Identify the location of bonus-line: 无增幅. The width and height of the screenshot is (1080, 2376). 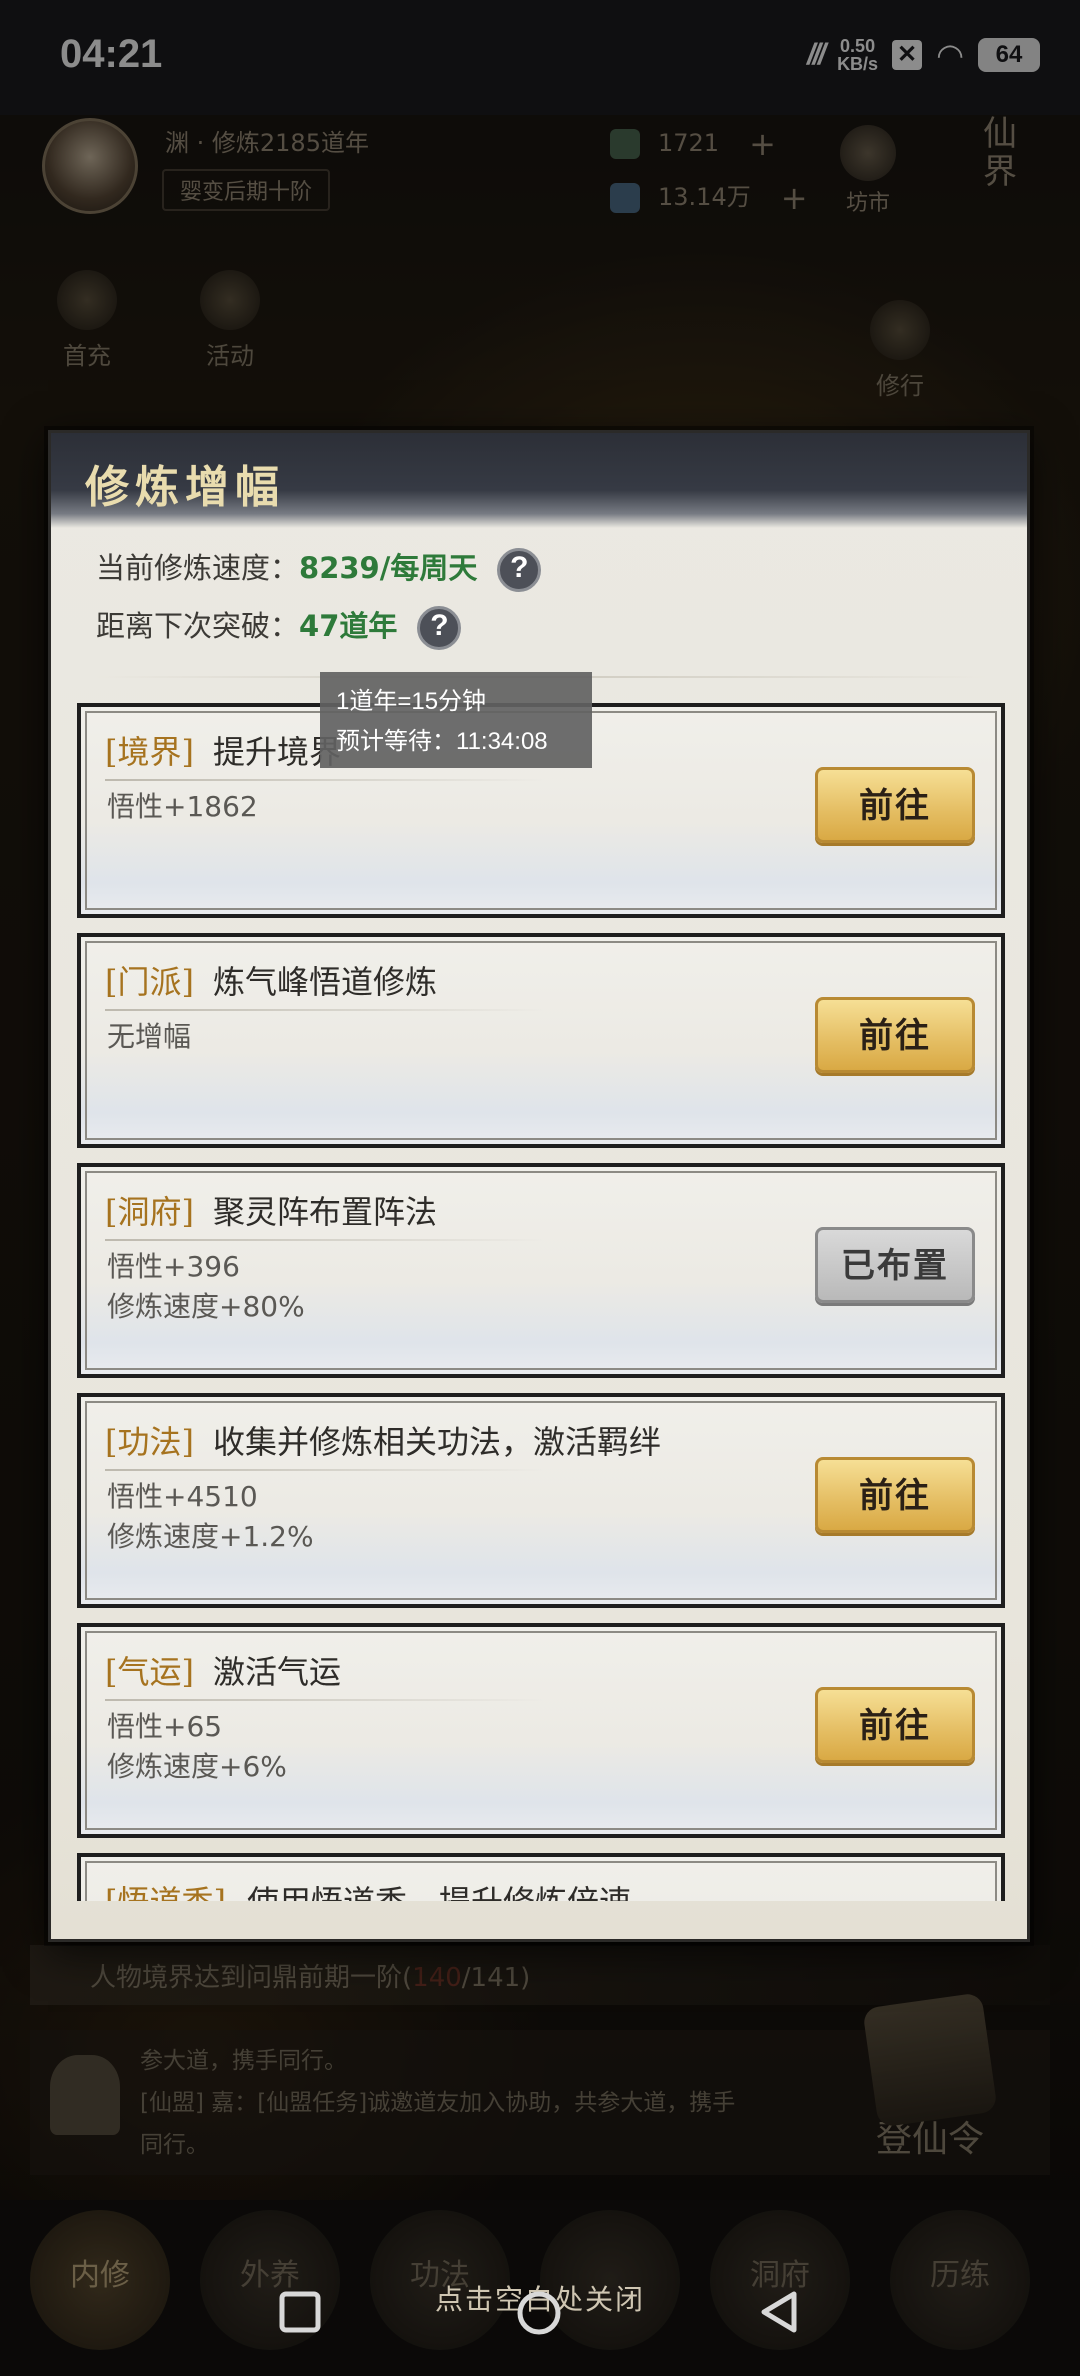
(149, 1036).